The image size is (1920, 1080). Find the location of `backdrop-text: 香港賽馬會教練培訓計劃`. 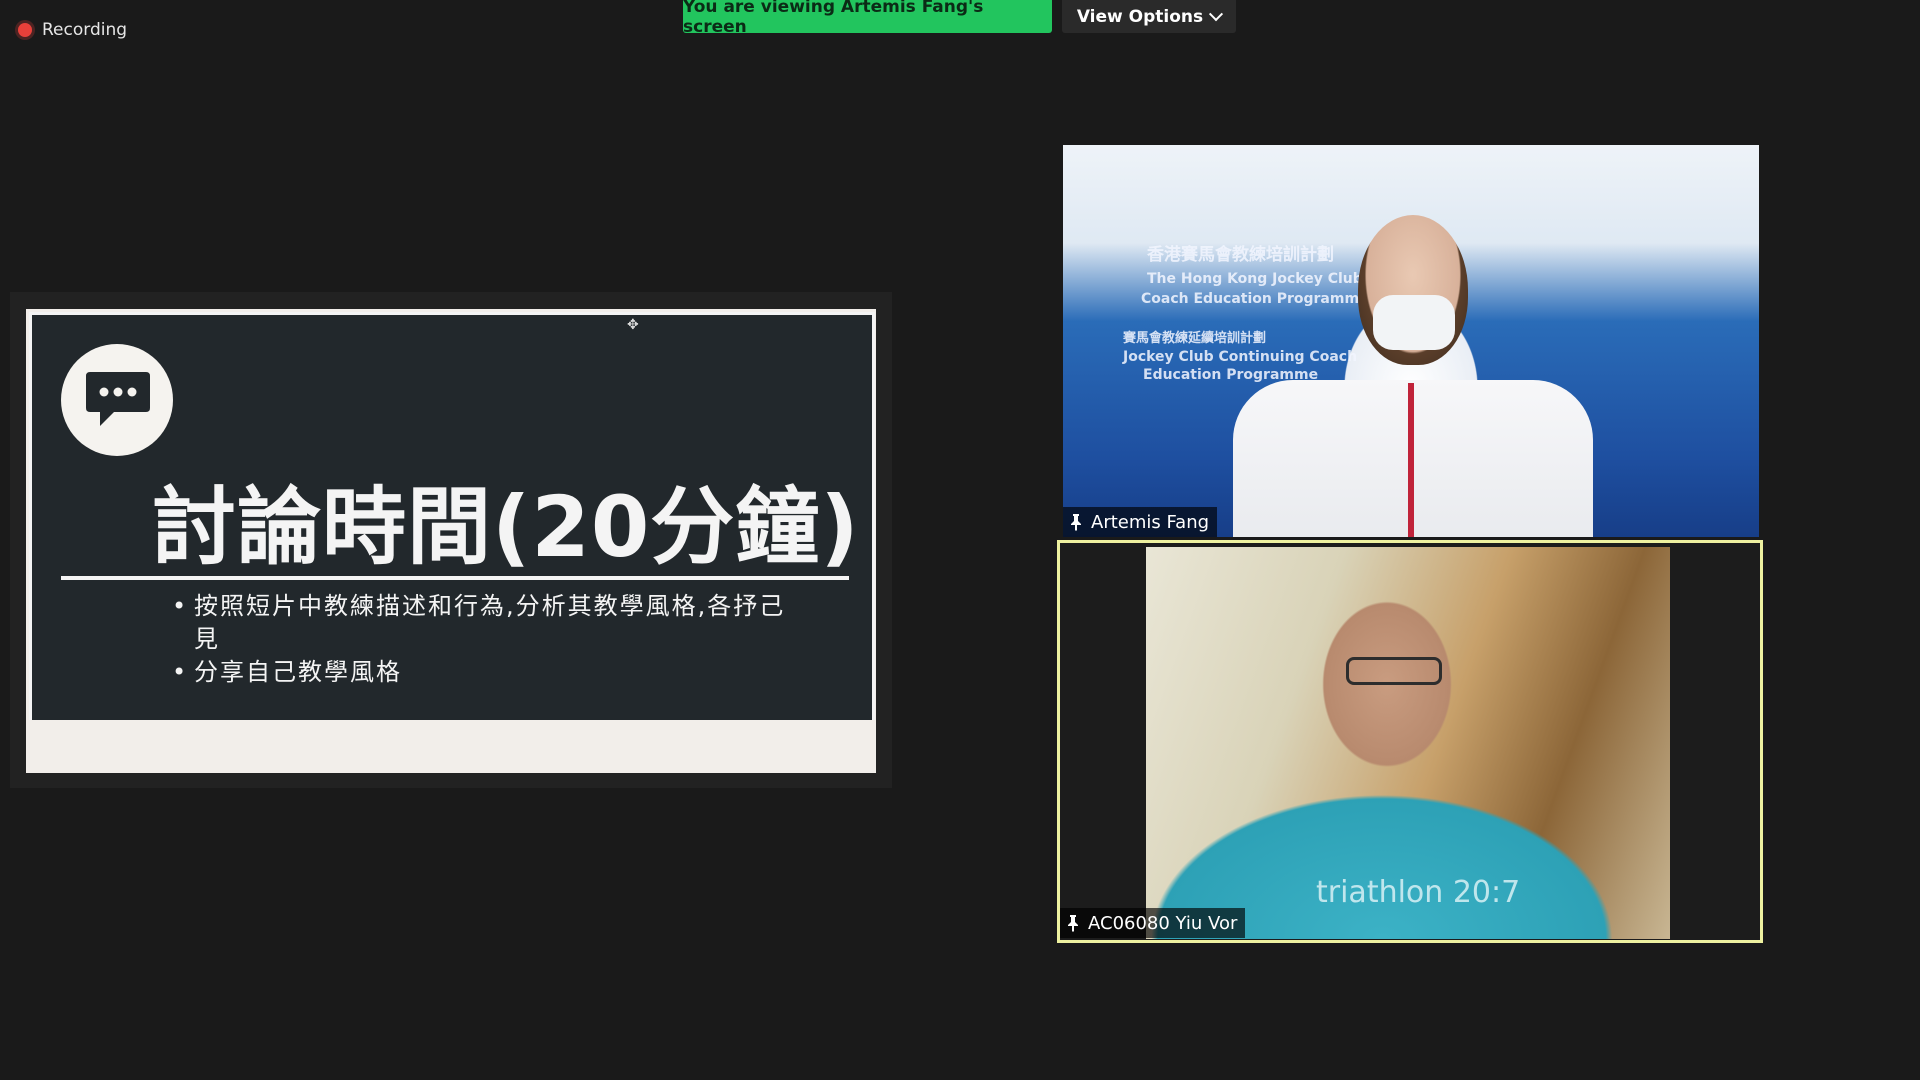

backdrop-text: 香港賽馬會教練培訓計劃 is located at coordinates (1240, 255).